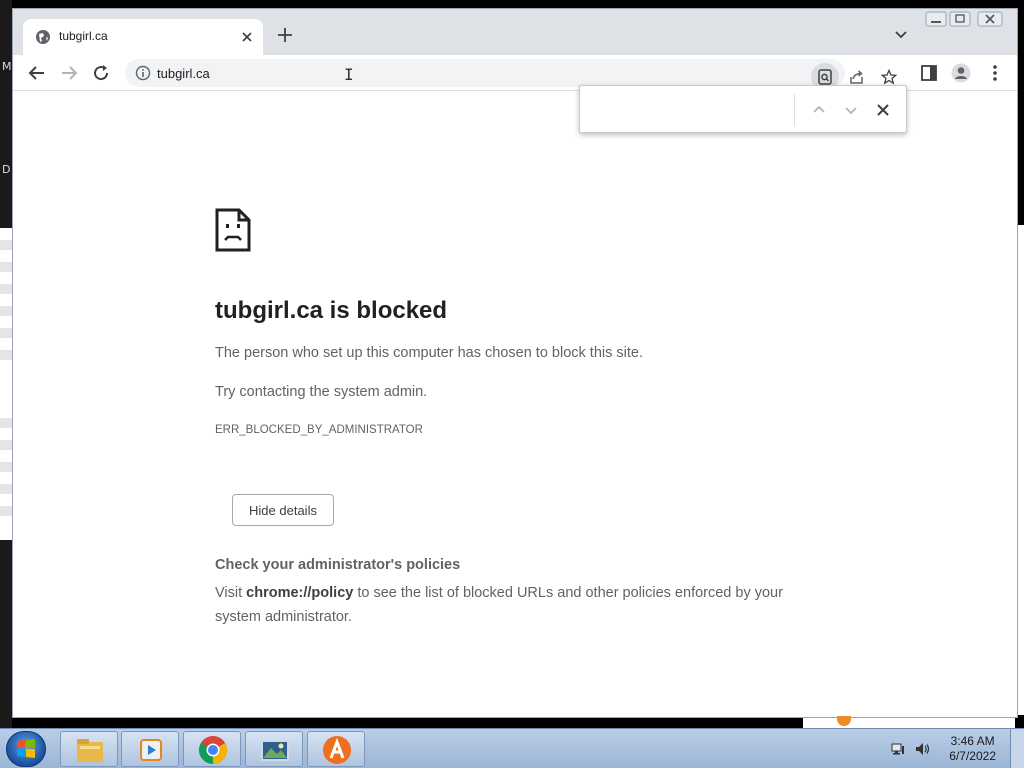 This screenshot has height=768, width=1024. I want to click on star-icon, so click(889, 77).